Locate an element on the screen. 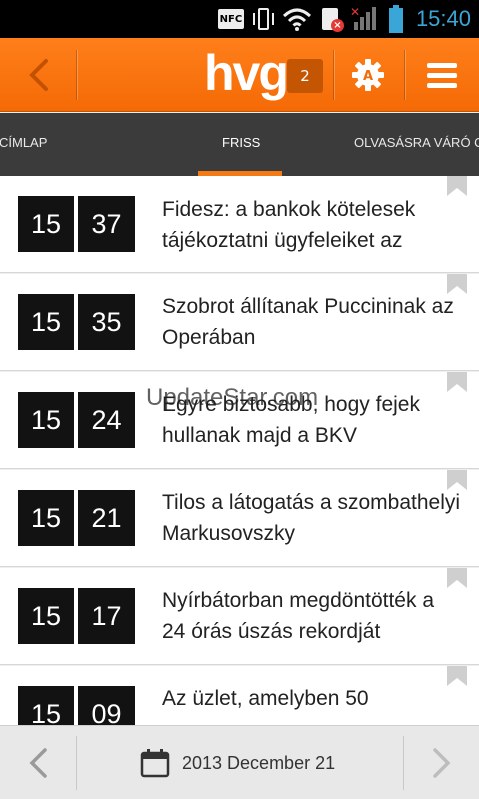  clock: 15:40 is located at coordinates (443, 18).